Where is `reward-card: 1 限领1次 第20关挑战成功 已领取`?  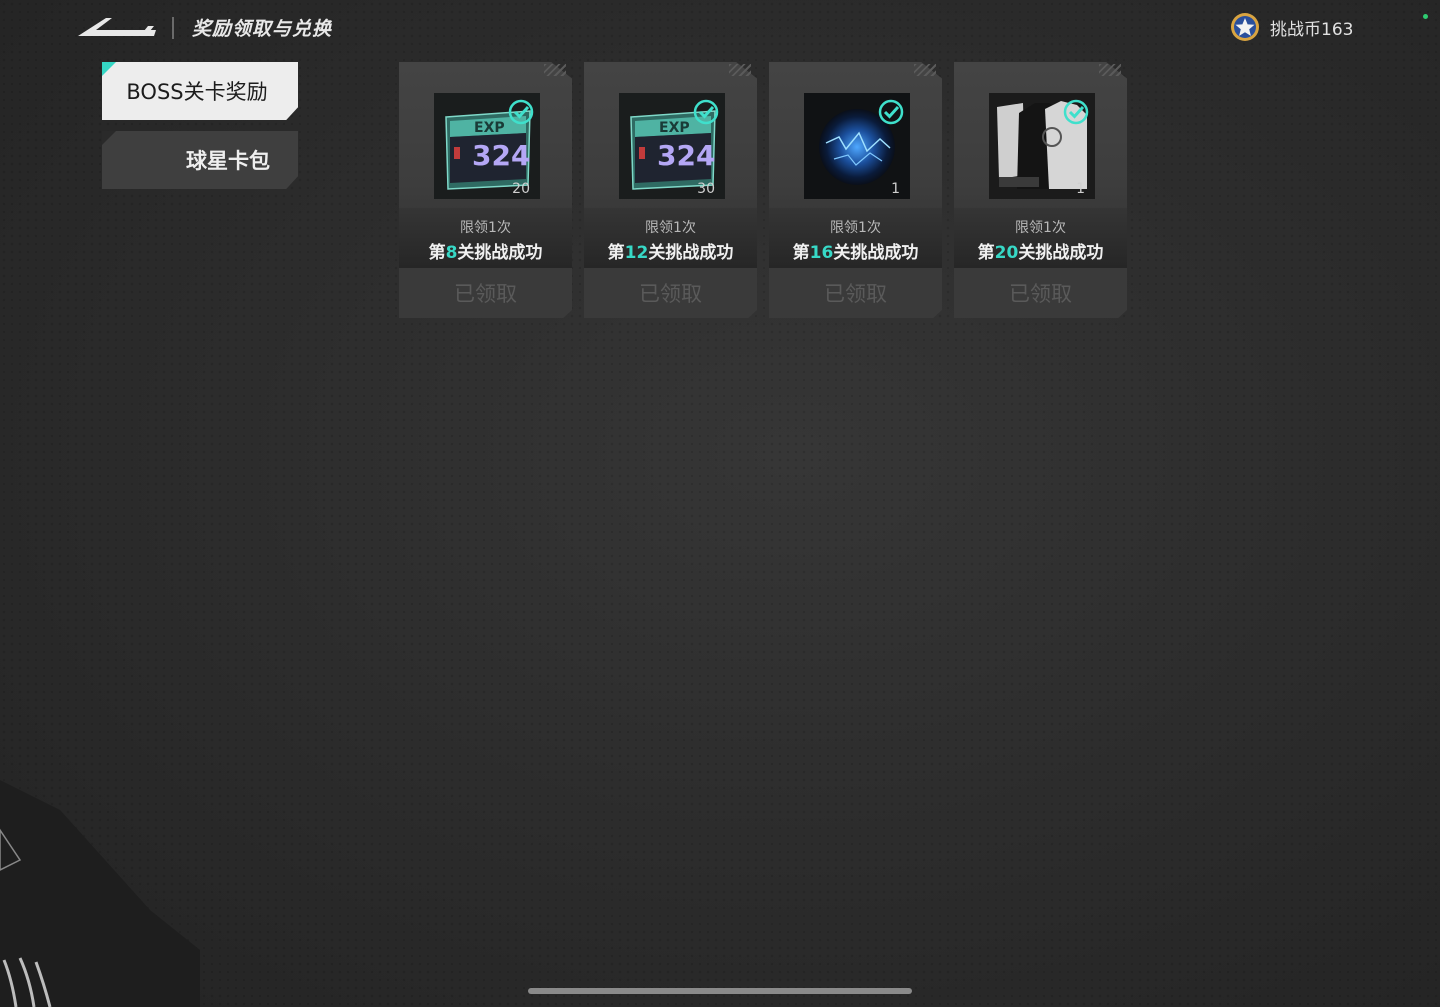
reward-card: 1 限领1次 第20关挑战成功 已领取 is located at coordinates (1040, 190).